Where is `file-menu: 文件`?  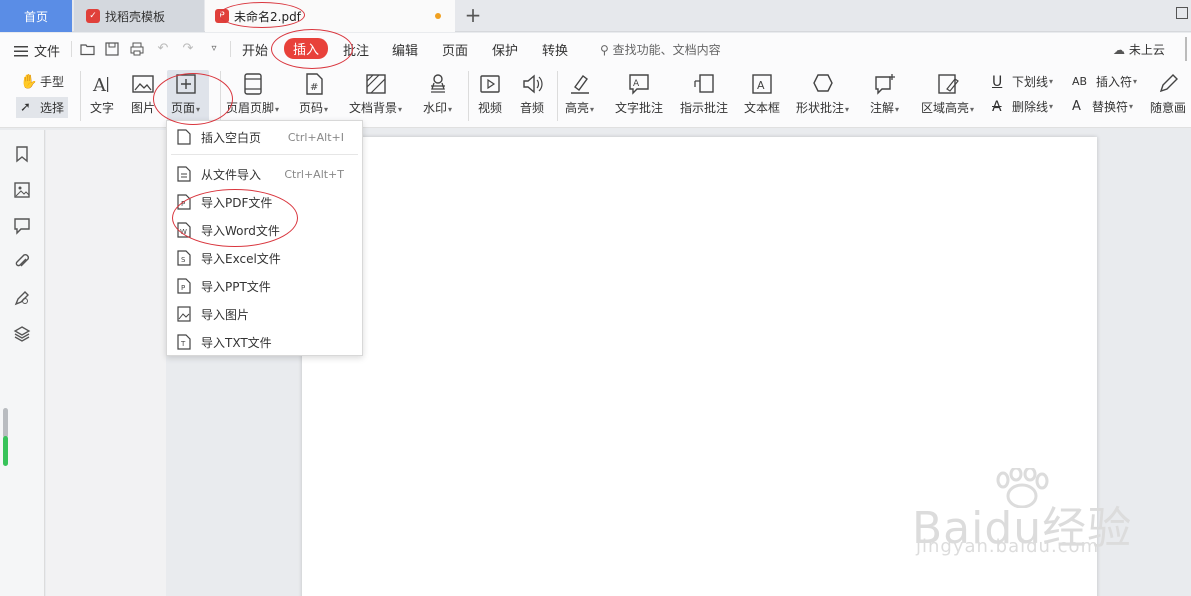 file-menu: 文件 is located at coordinates (37, 50).